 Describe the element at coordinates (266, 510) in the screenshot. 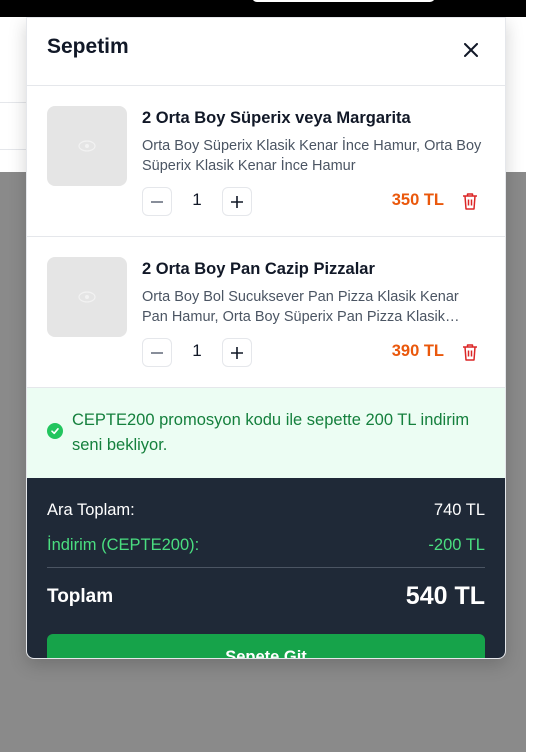

I see `subtotal-row: Ara Toplam: 740 TL` at that location.